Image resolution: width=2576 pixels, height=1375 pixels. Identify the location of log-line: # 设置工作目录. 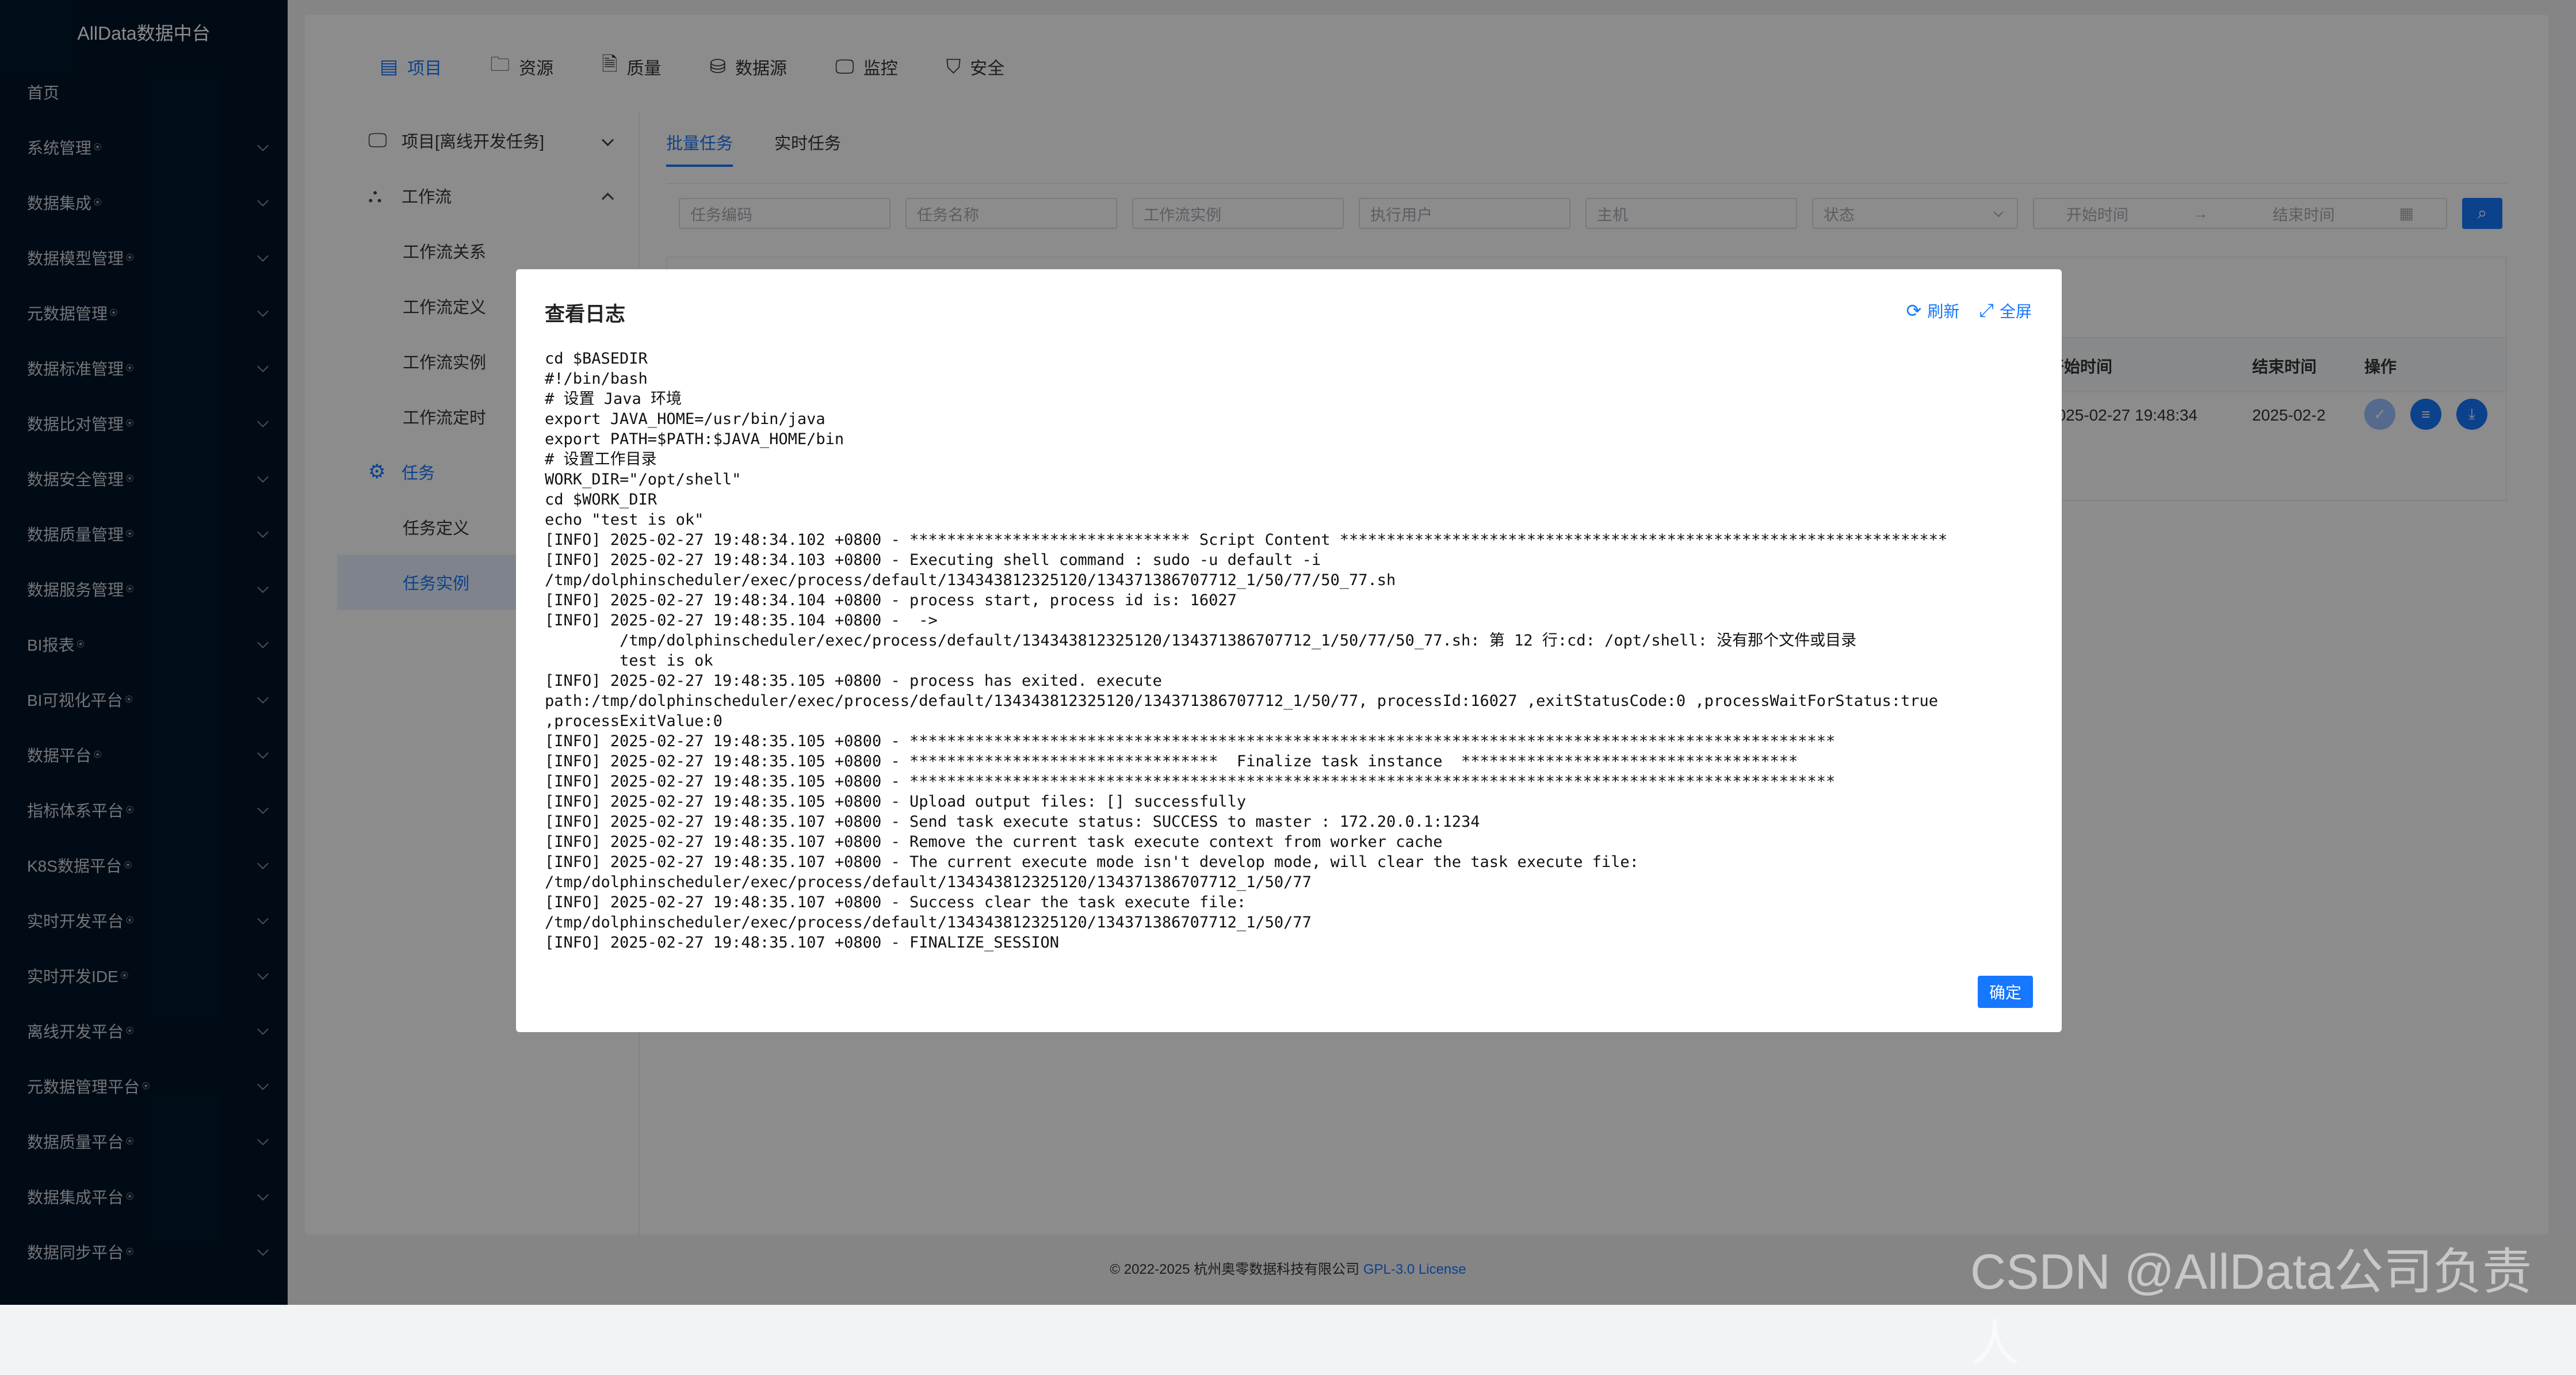
(601, 459).